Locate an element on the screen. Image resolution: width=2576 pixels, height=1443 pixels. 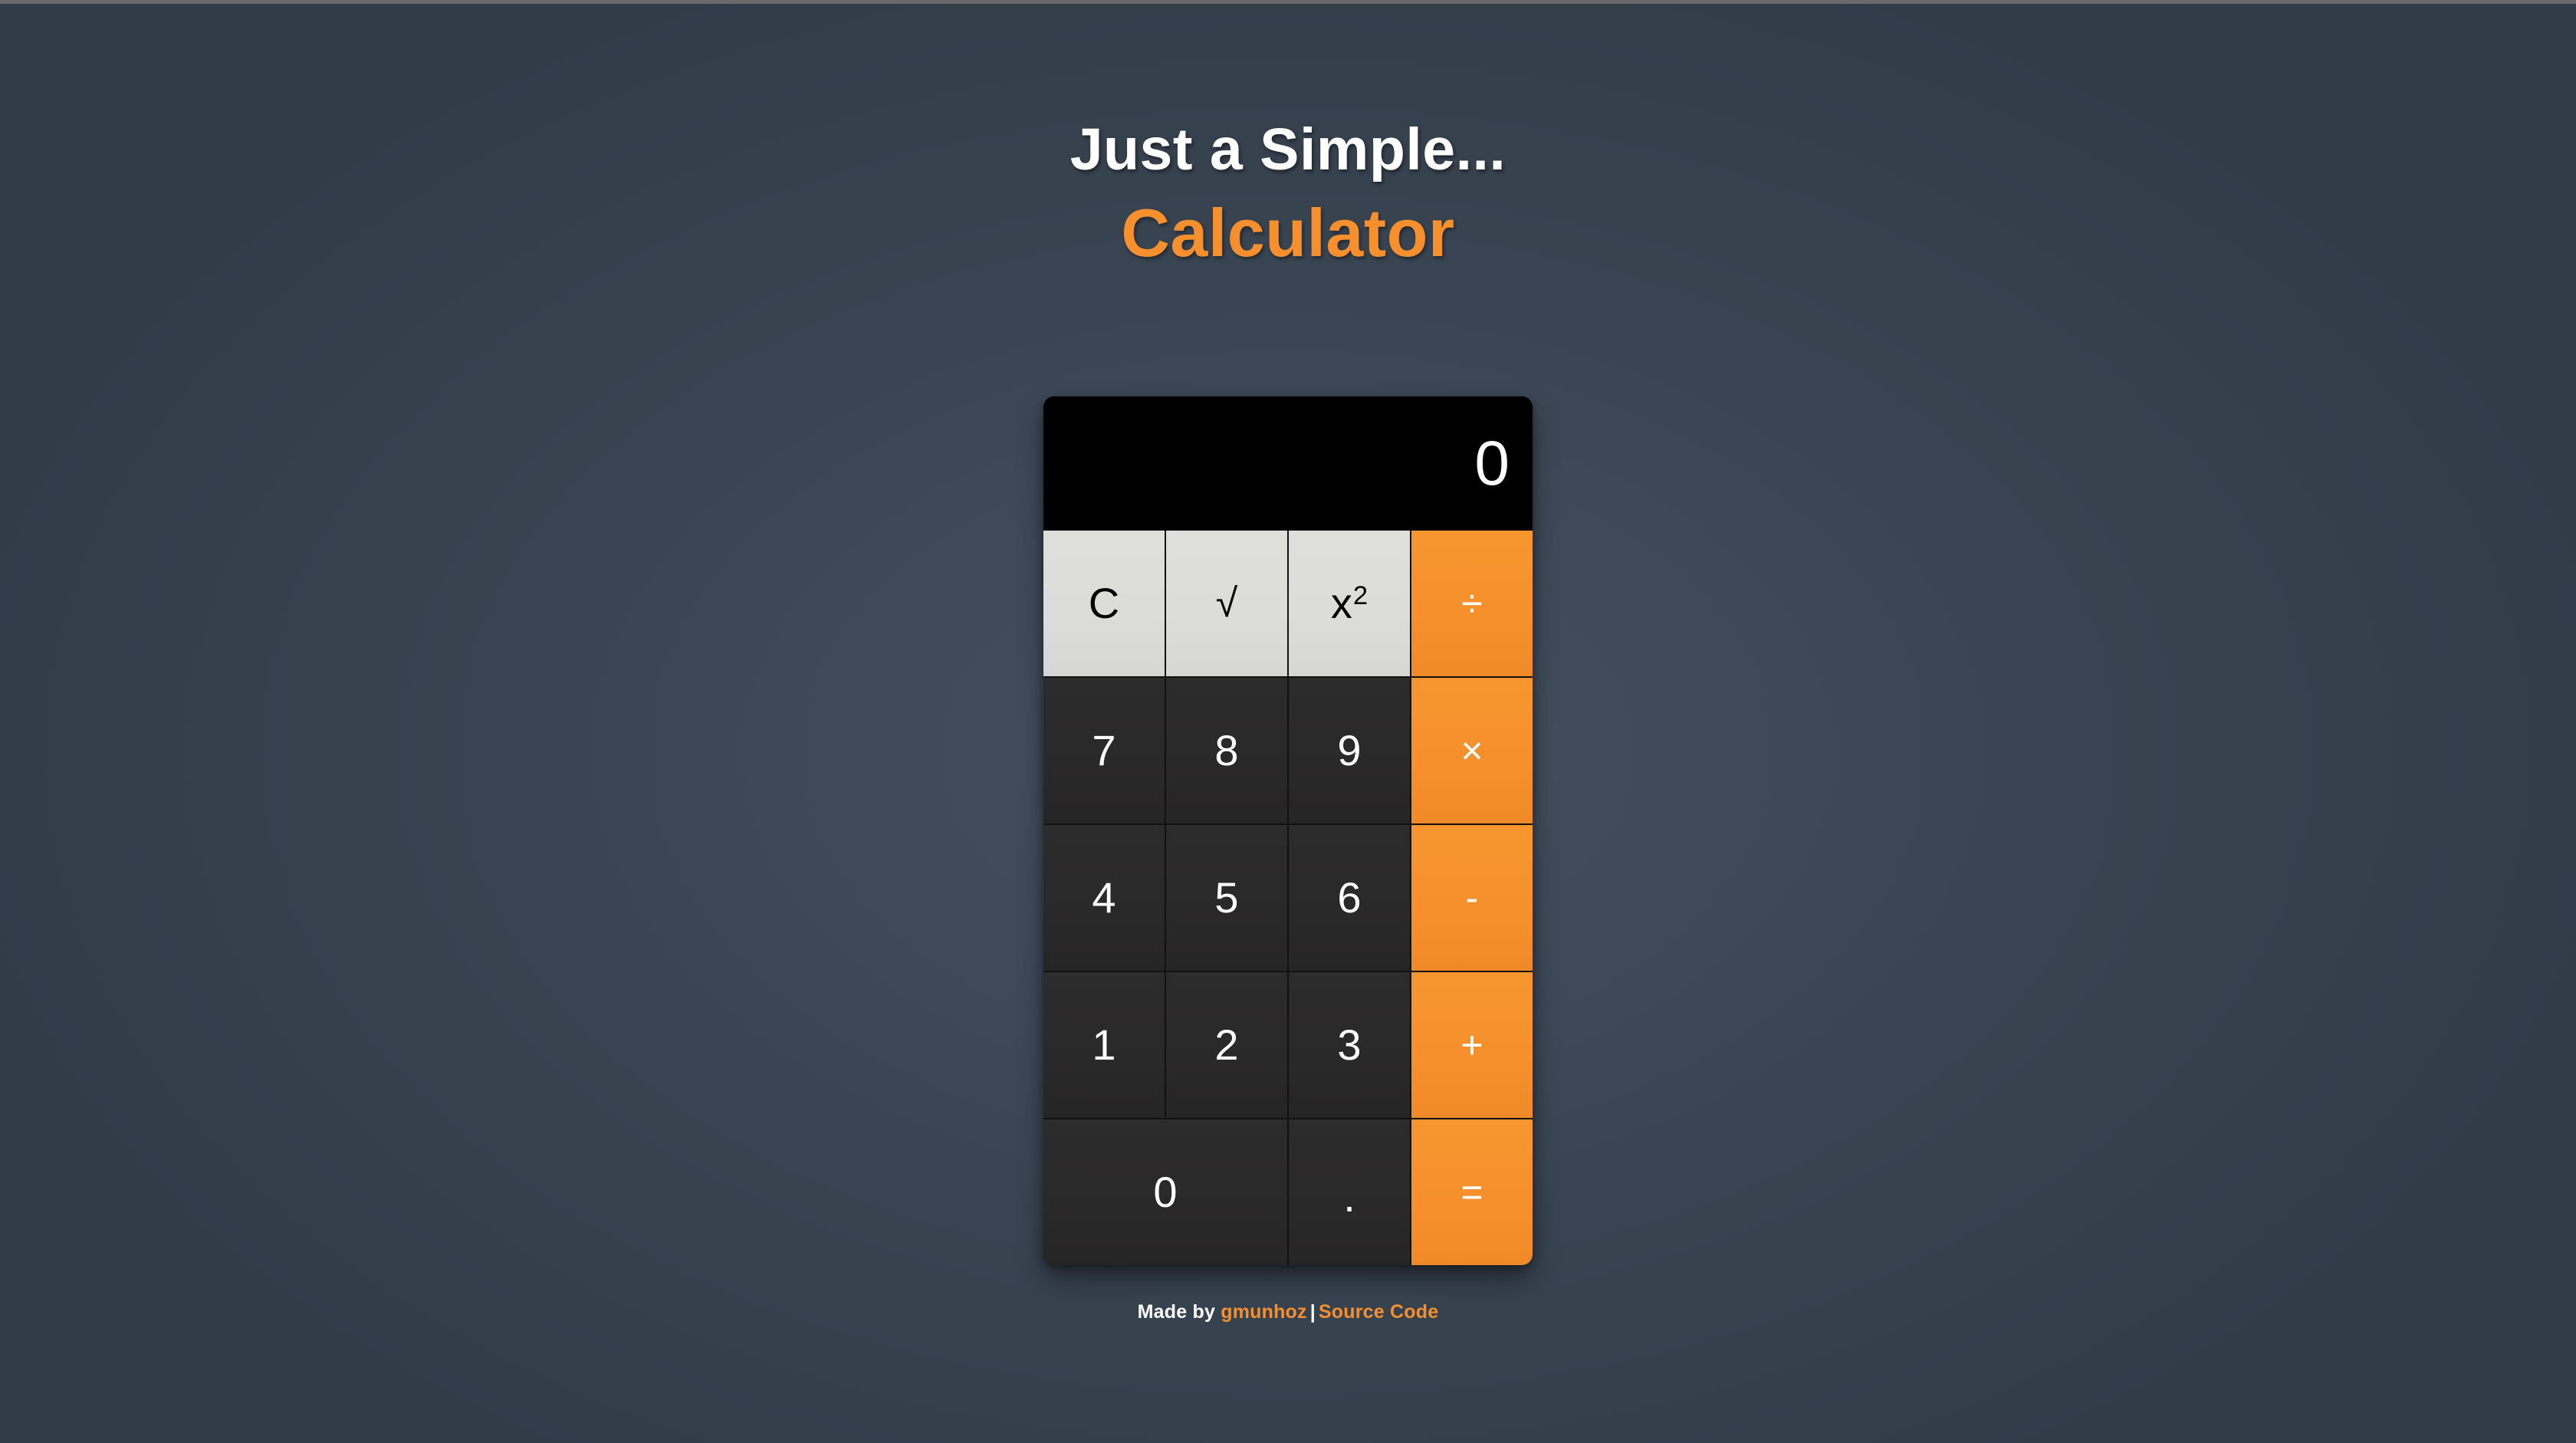
digit-3-key: 3 is located at coordinates (1349, 1045).